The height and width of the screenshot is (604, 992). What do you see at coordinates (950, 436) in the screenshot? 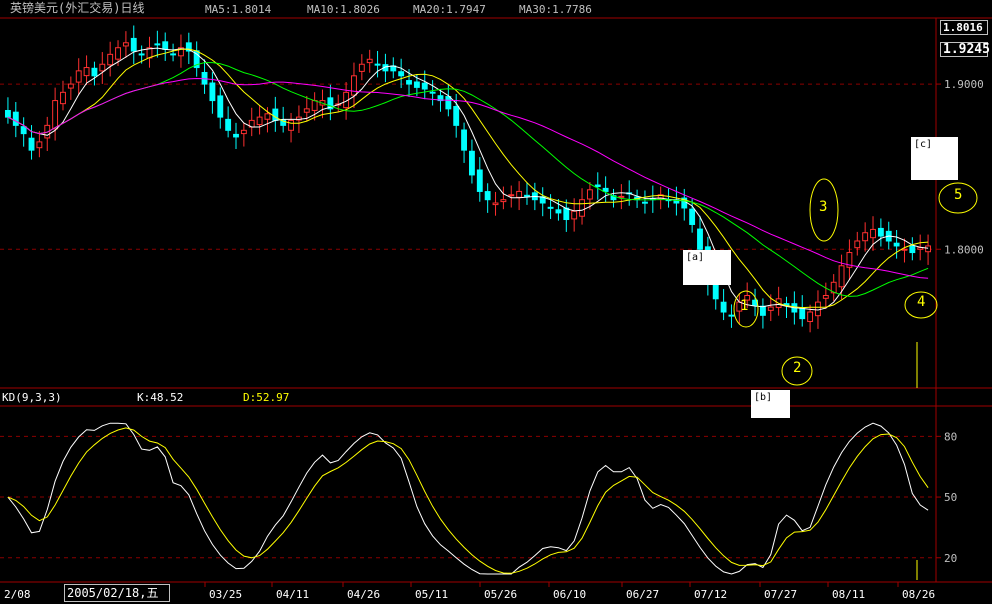
I see `kd-tick-label: 80` at bounding box center [950, 436].